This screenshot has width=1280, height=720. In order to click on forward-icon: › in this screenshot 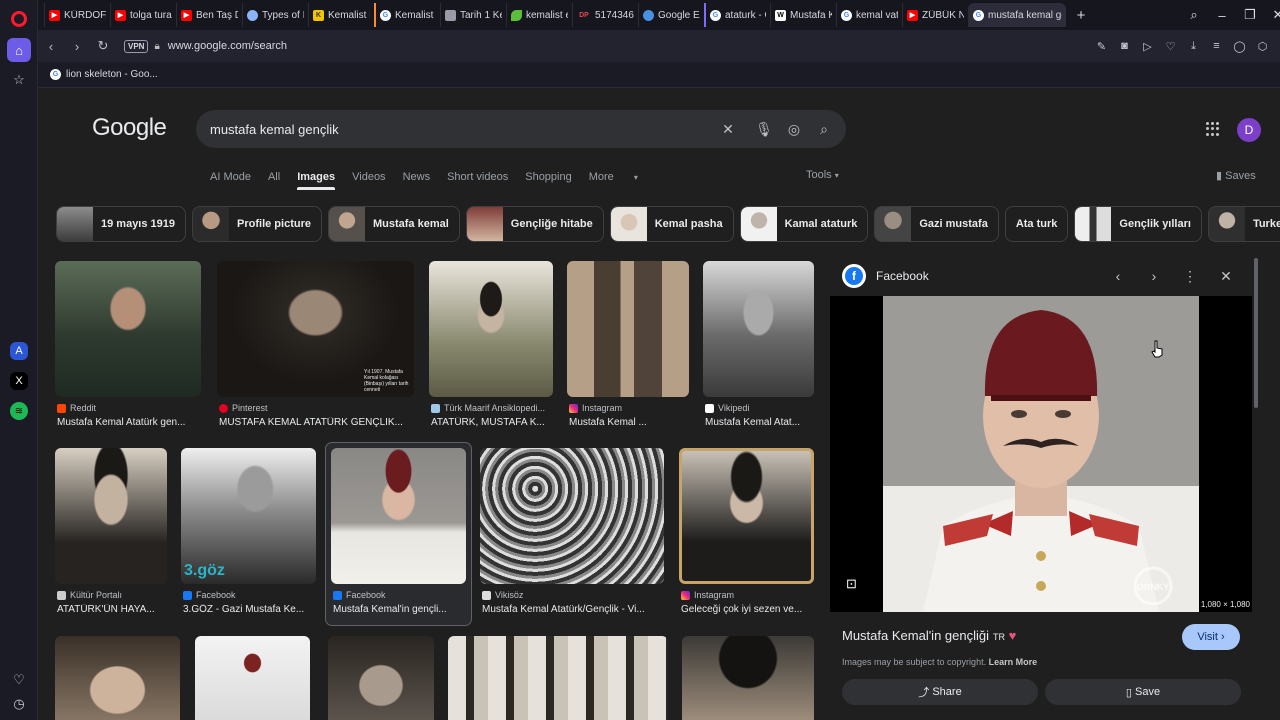, I will do `click(77, 46)`.